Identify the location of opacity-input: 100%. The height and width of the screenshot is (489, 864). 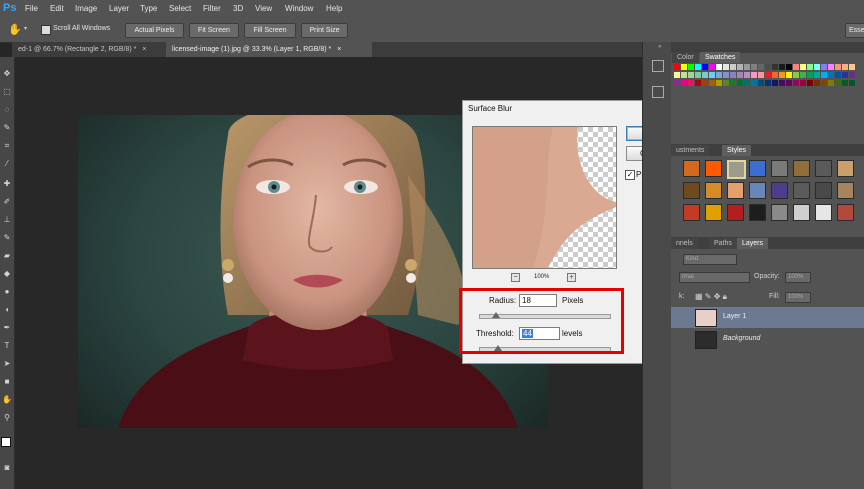
(798, 277).